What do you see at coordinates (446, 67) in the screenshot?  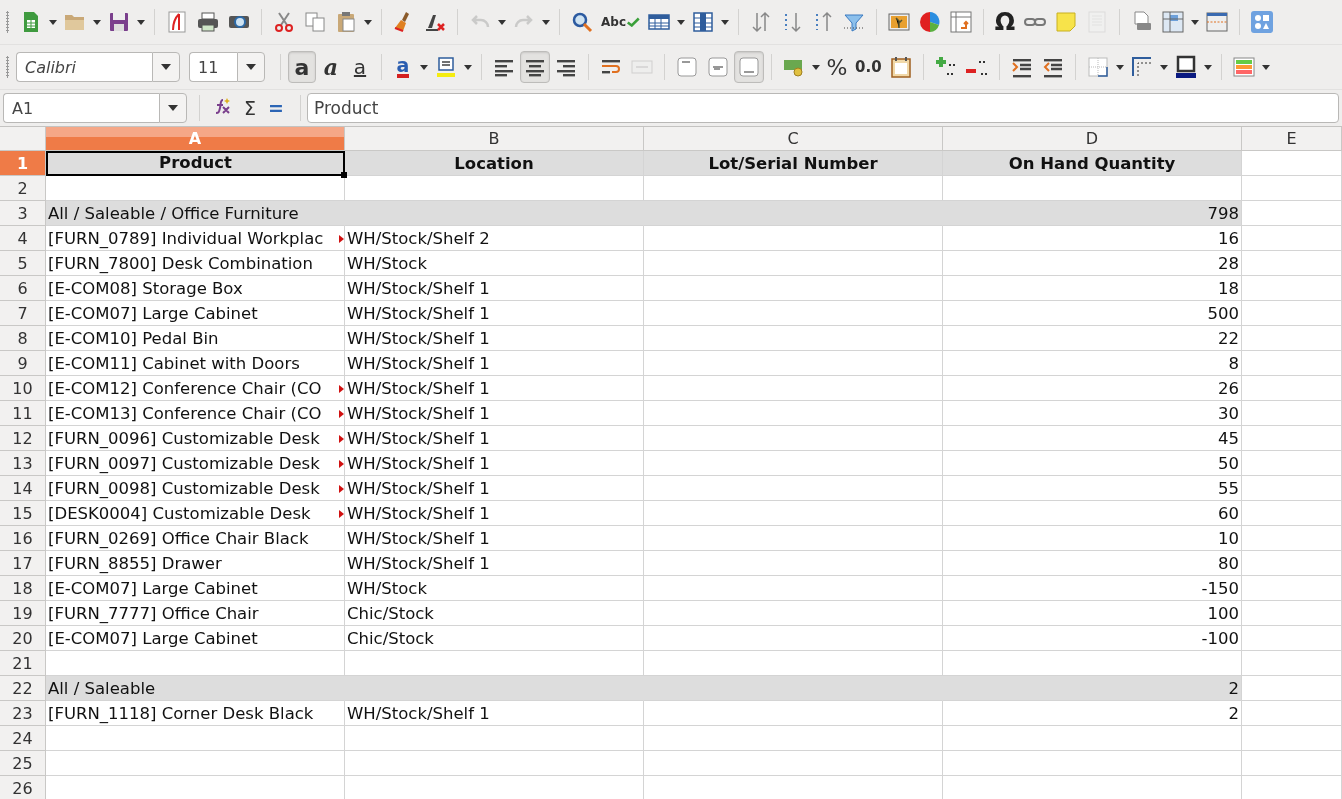 I see `highlight-color-icon` at bounding box center [446, 67].